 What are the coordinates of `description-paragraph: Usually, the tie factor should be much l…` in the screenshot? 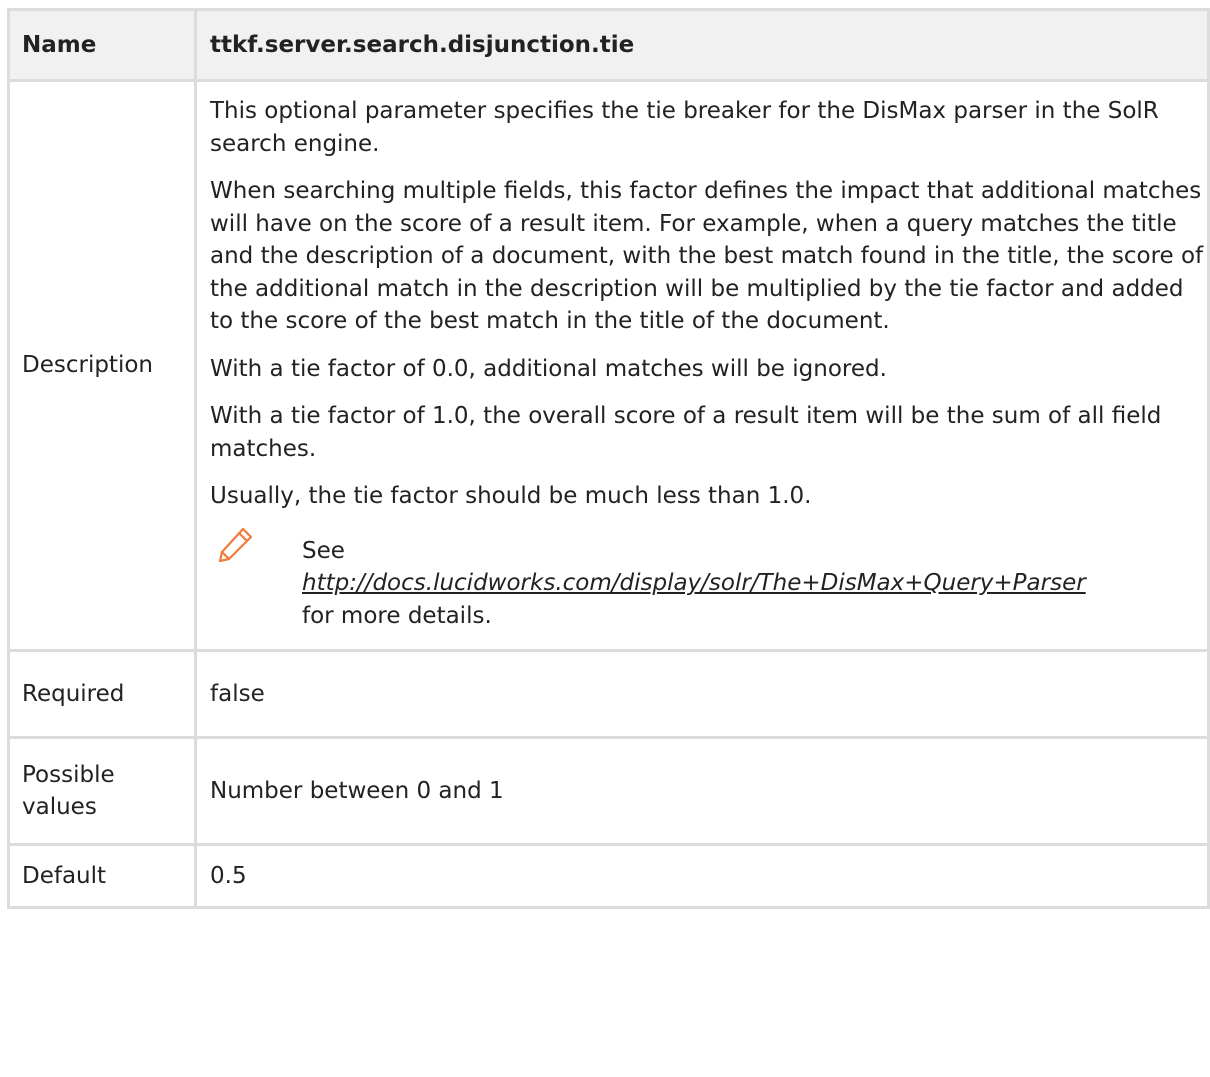 It's located at (511, 496).